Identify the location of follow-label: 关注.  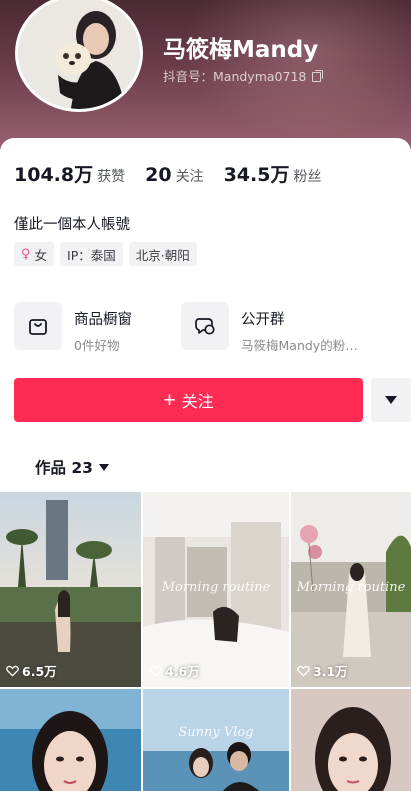
(197, 402).